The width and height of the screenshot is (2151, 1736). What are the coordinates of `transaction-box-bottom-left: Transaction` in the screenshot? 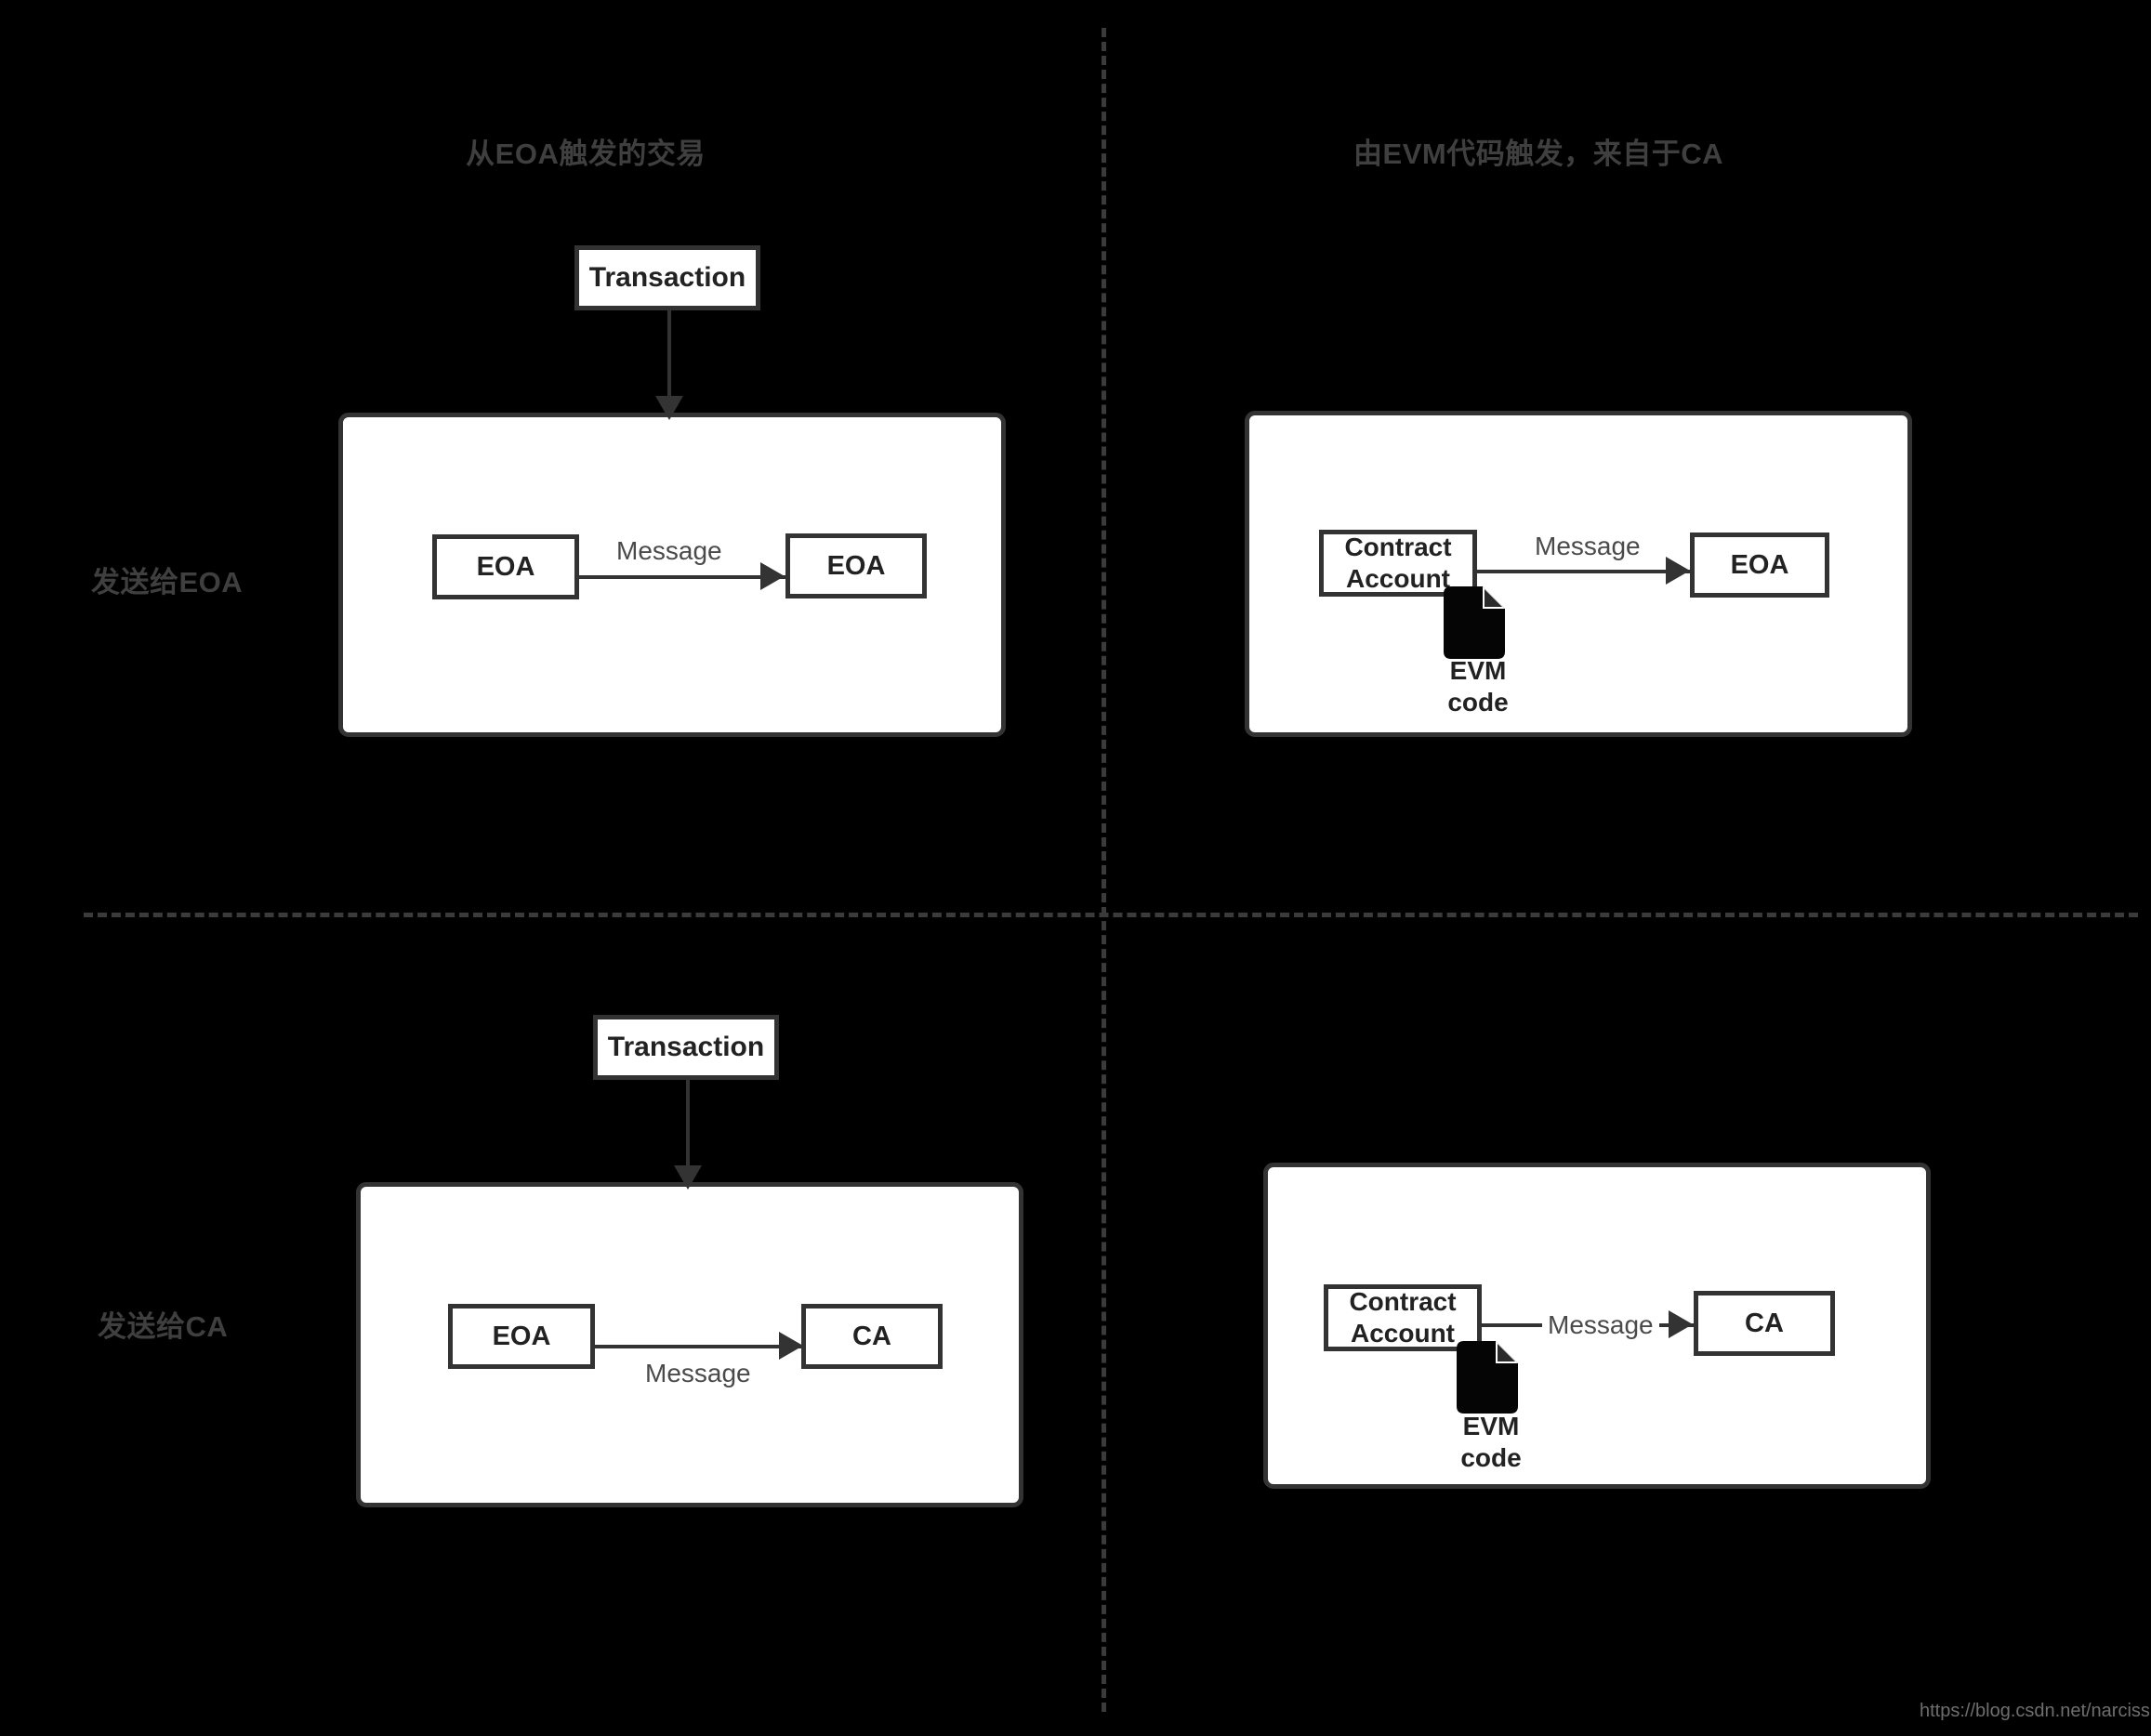 It's located at (686, 1047).